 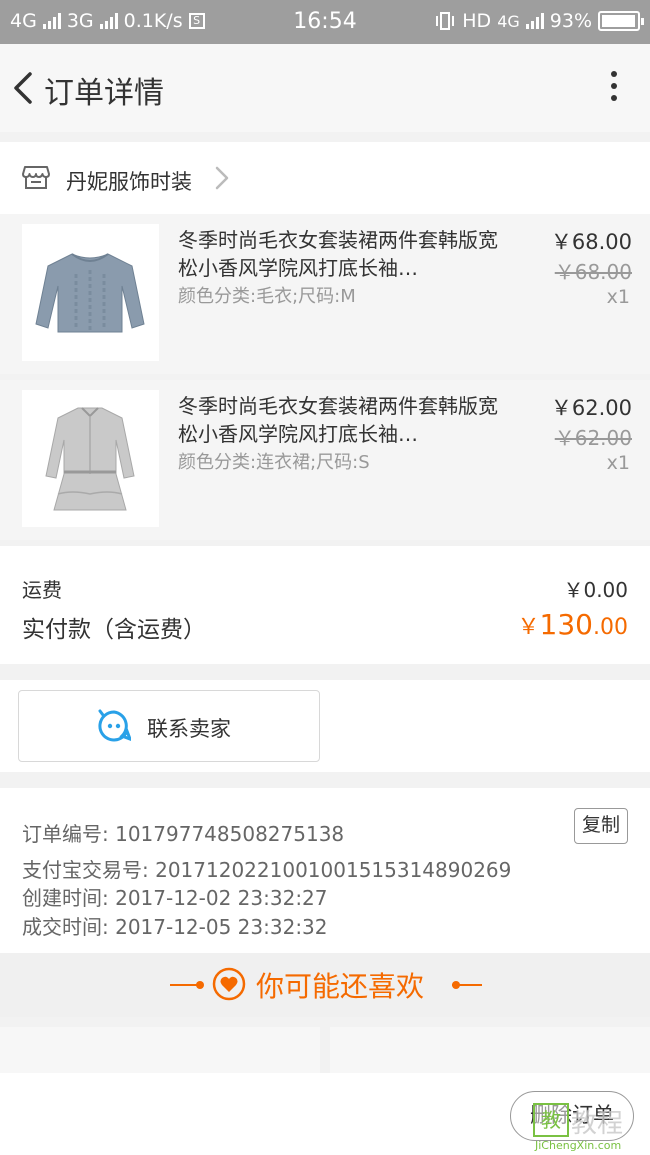 I want to click on product-price: ￥68.00, so click(x=591, y=242).